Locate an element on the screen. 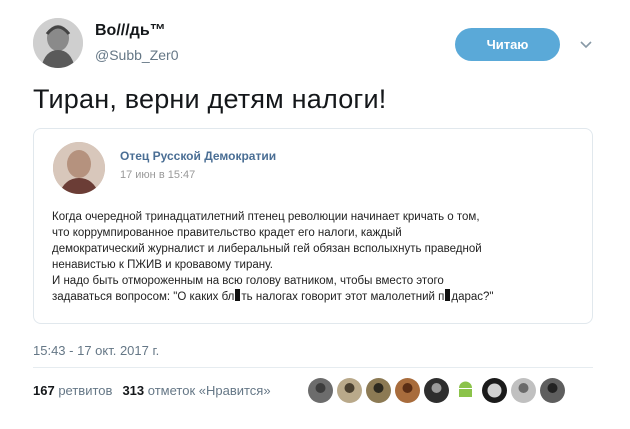  author-avatar-image is located at coordinates (58, 43).